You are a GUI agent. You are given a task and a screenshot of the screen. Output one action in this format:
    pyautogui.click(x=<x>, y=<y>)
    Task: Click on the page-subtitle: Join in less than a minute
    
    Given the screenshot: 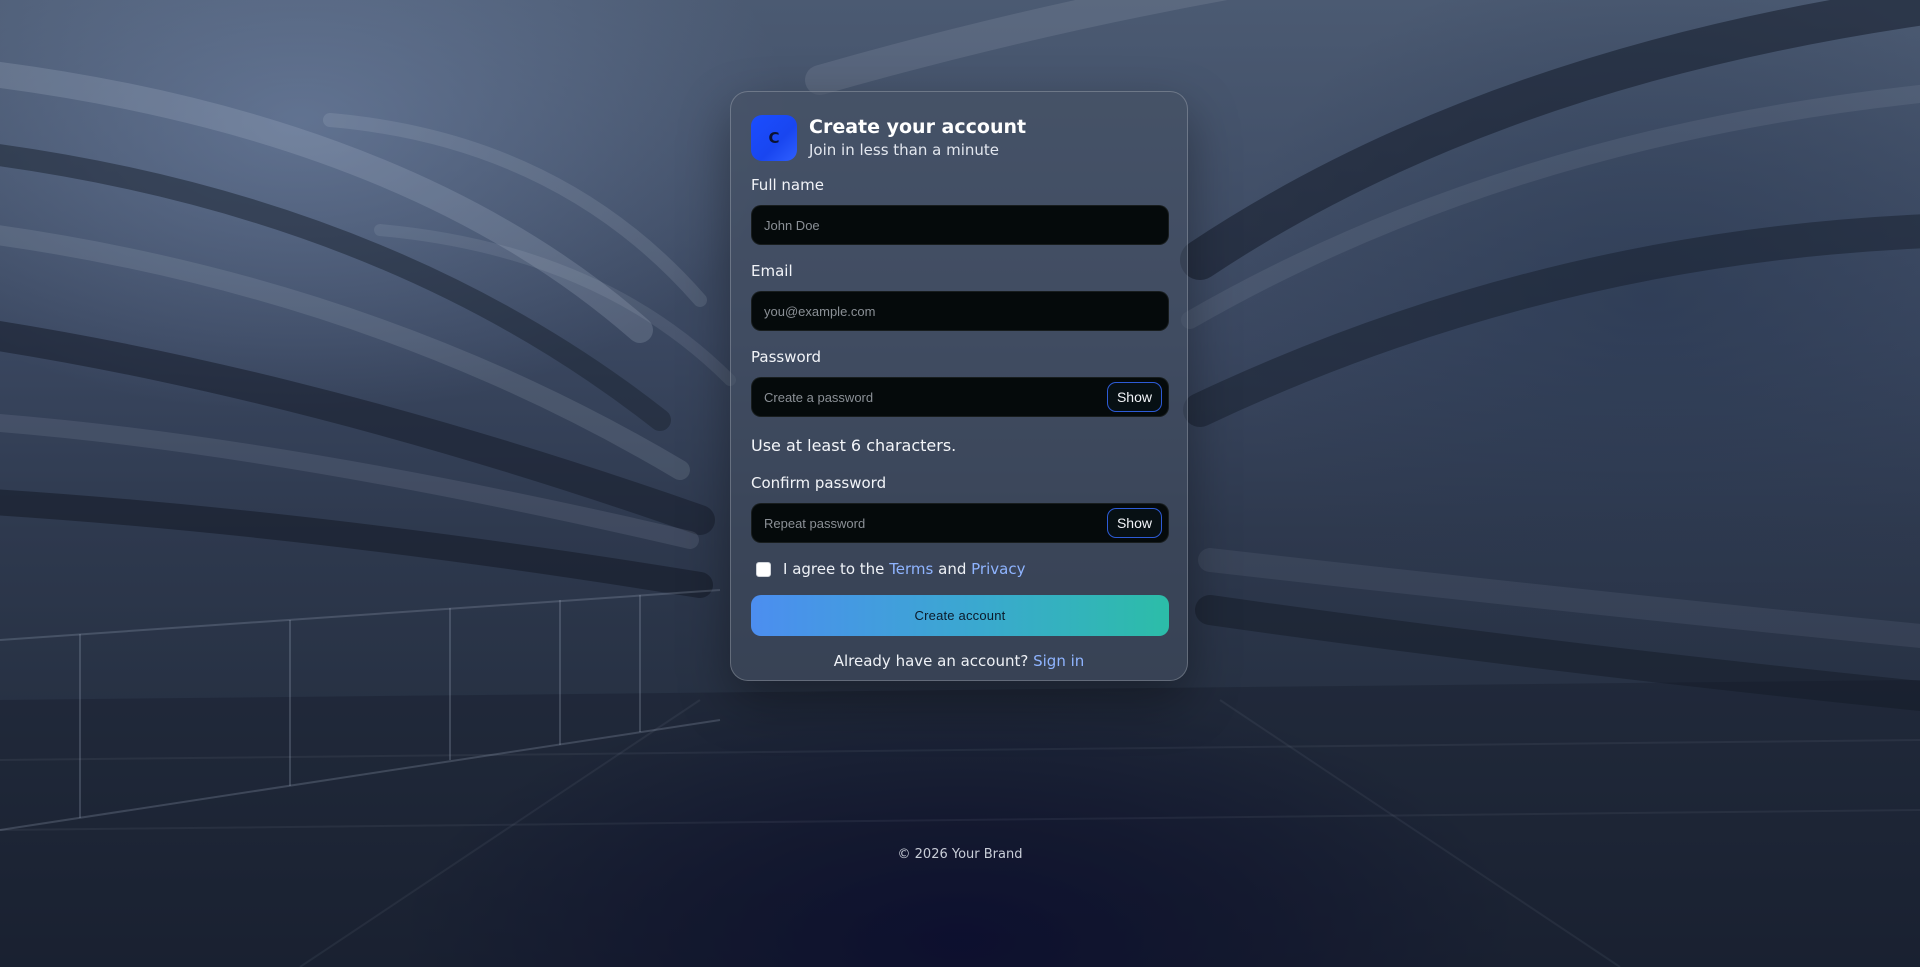 What is the action you would take?
    pyautogui.click(x=904, y=149)
    